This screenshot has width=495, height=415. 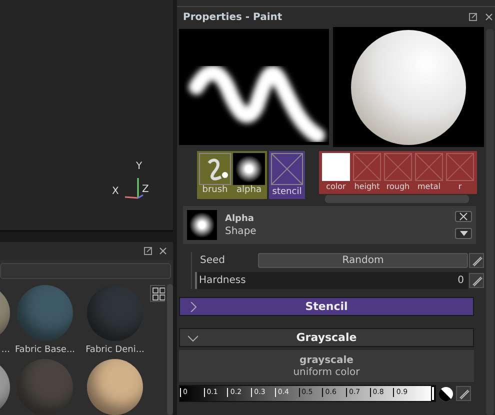 I want to click on uniform-color-label: uniform color, so click(x=326, y=372).